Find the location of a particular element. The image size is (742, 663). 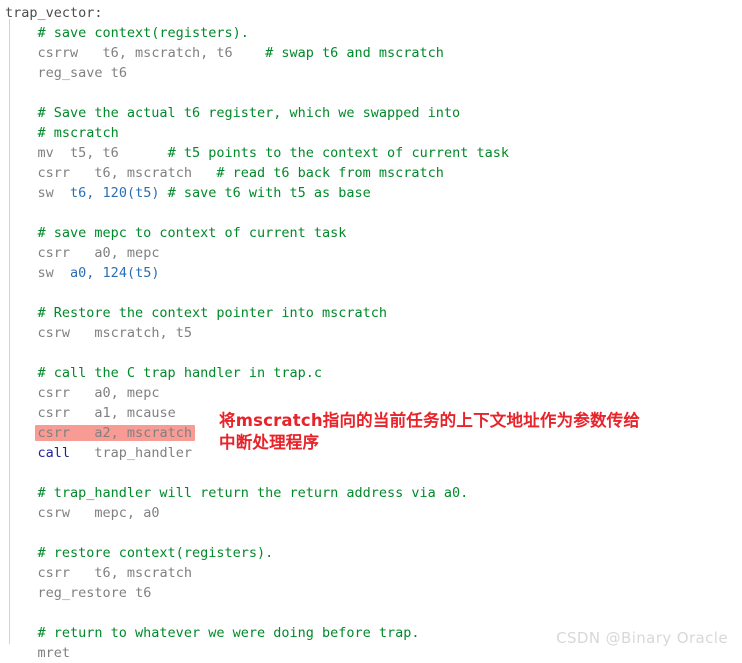

operands: t6, 120(t5) is located at coordinates (115, 193).